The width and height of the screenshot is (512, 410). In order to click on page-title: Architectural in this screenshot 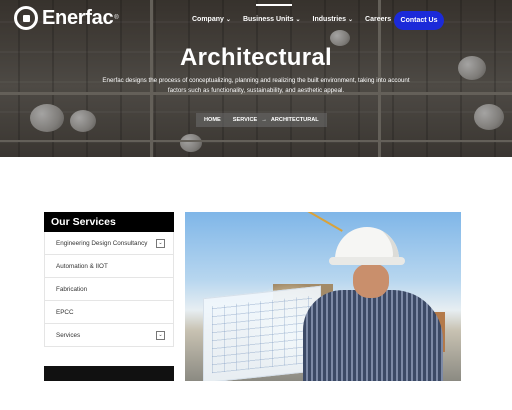, I will do `click(256, 57)`.